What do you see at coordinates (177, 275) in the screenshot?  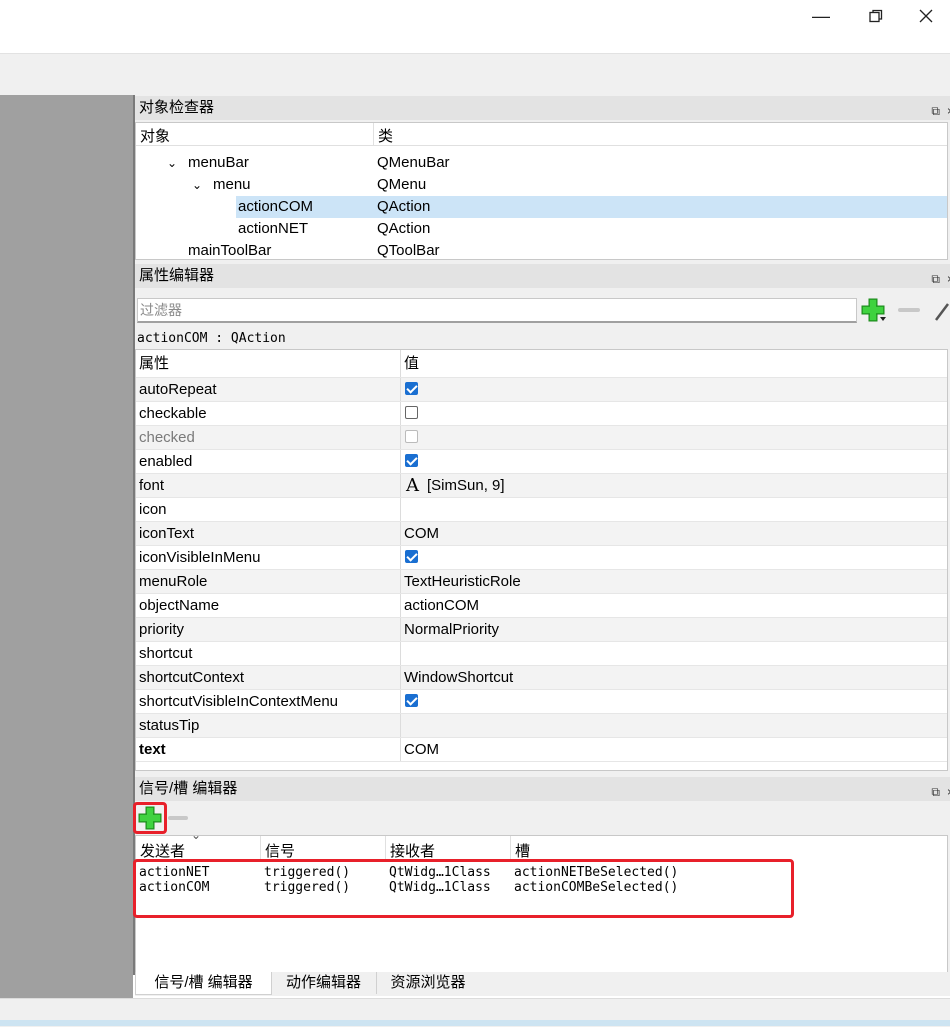 I see `property-editor-title: 属性编辑器` at bounding box center [177, 275].